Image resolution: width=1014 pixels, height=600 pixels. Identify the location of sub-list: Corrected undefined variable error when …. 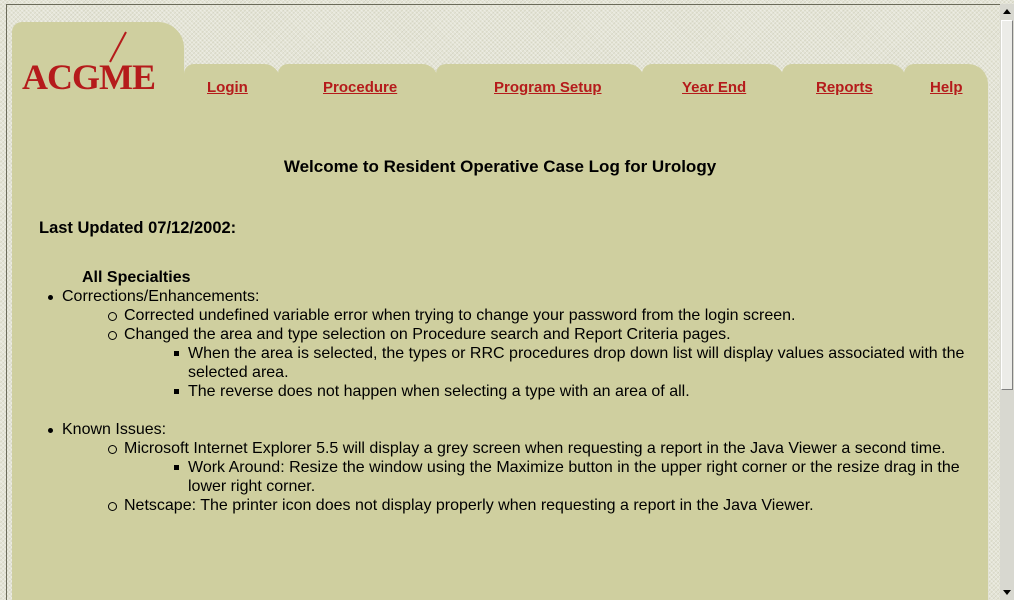
(546, 353).